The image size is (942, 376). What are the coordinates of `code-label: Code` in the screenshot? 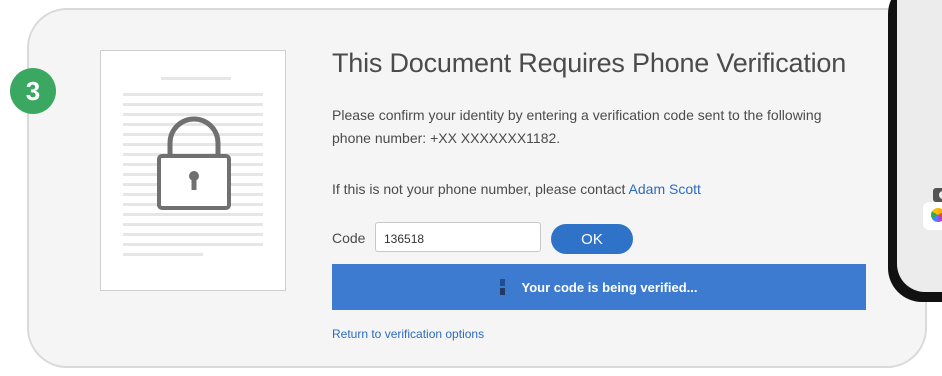 It's located at (349, 238).